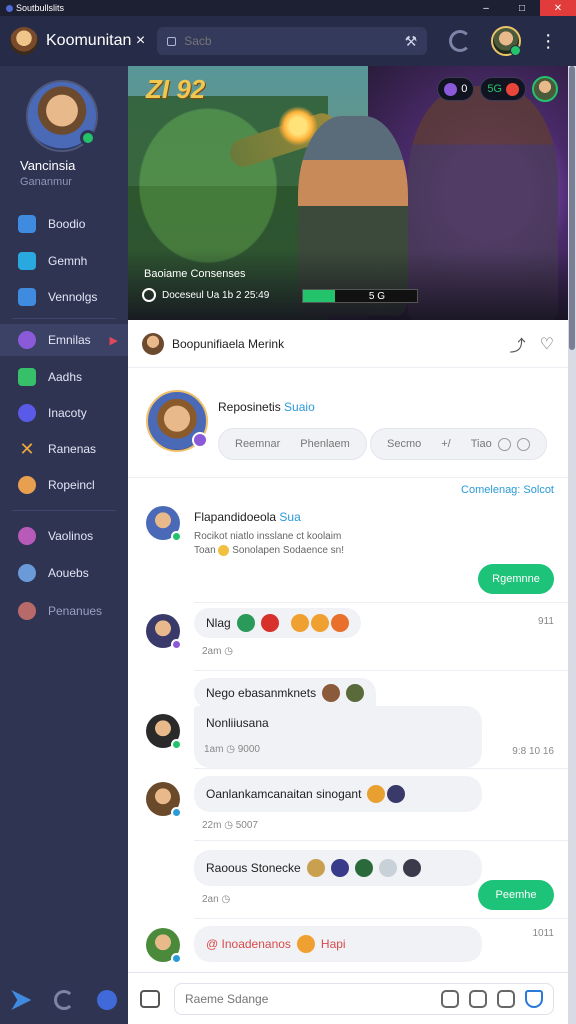 The width and height of the screenshot is (576, 1024). I want to click on hero-pill: 0, so click(456, 89).